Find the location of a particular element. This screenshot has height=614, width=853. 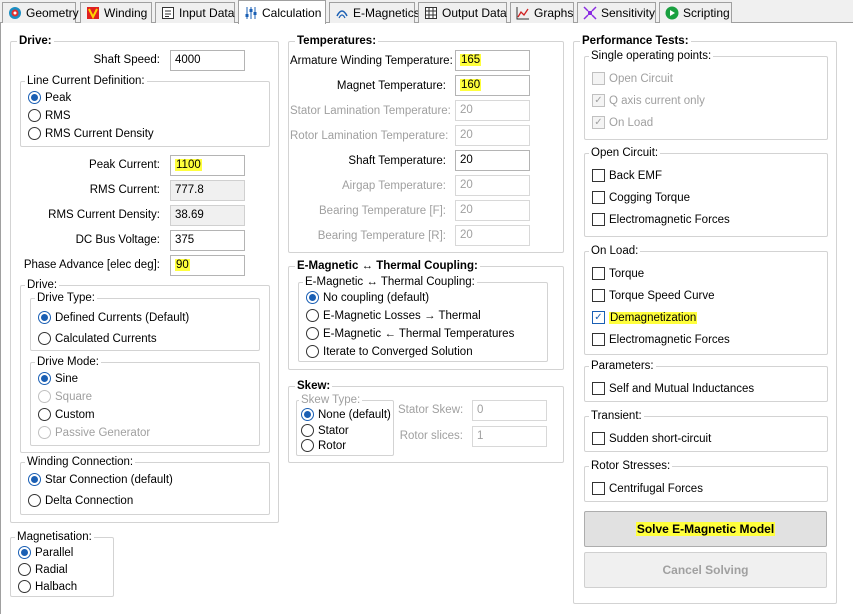

armature-temp-label: Armature Winding Temperature: is located at coordinates (371, 61).